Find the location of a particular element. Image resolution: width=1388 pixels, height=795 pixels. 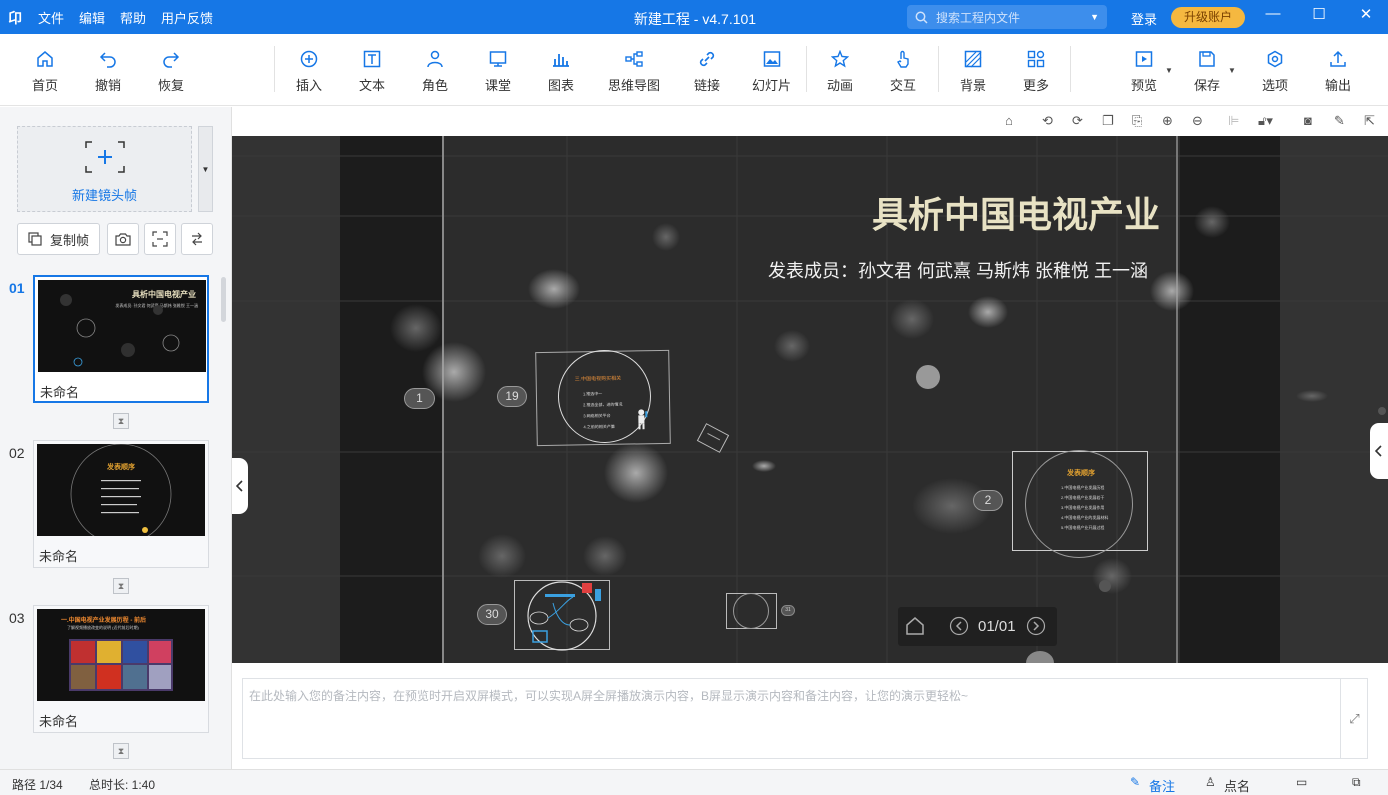

frame-name: 未命名 is located at coordinates (59, 556).